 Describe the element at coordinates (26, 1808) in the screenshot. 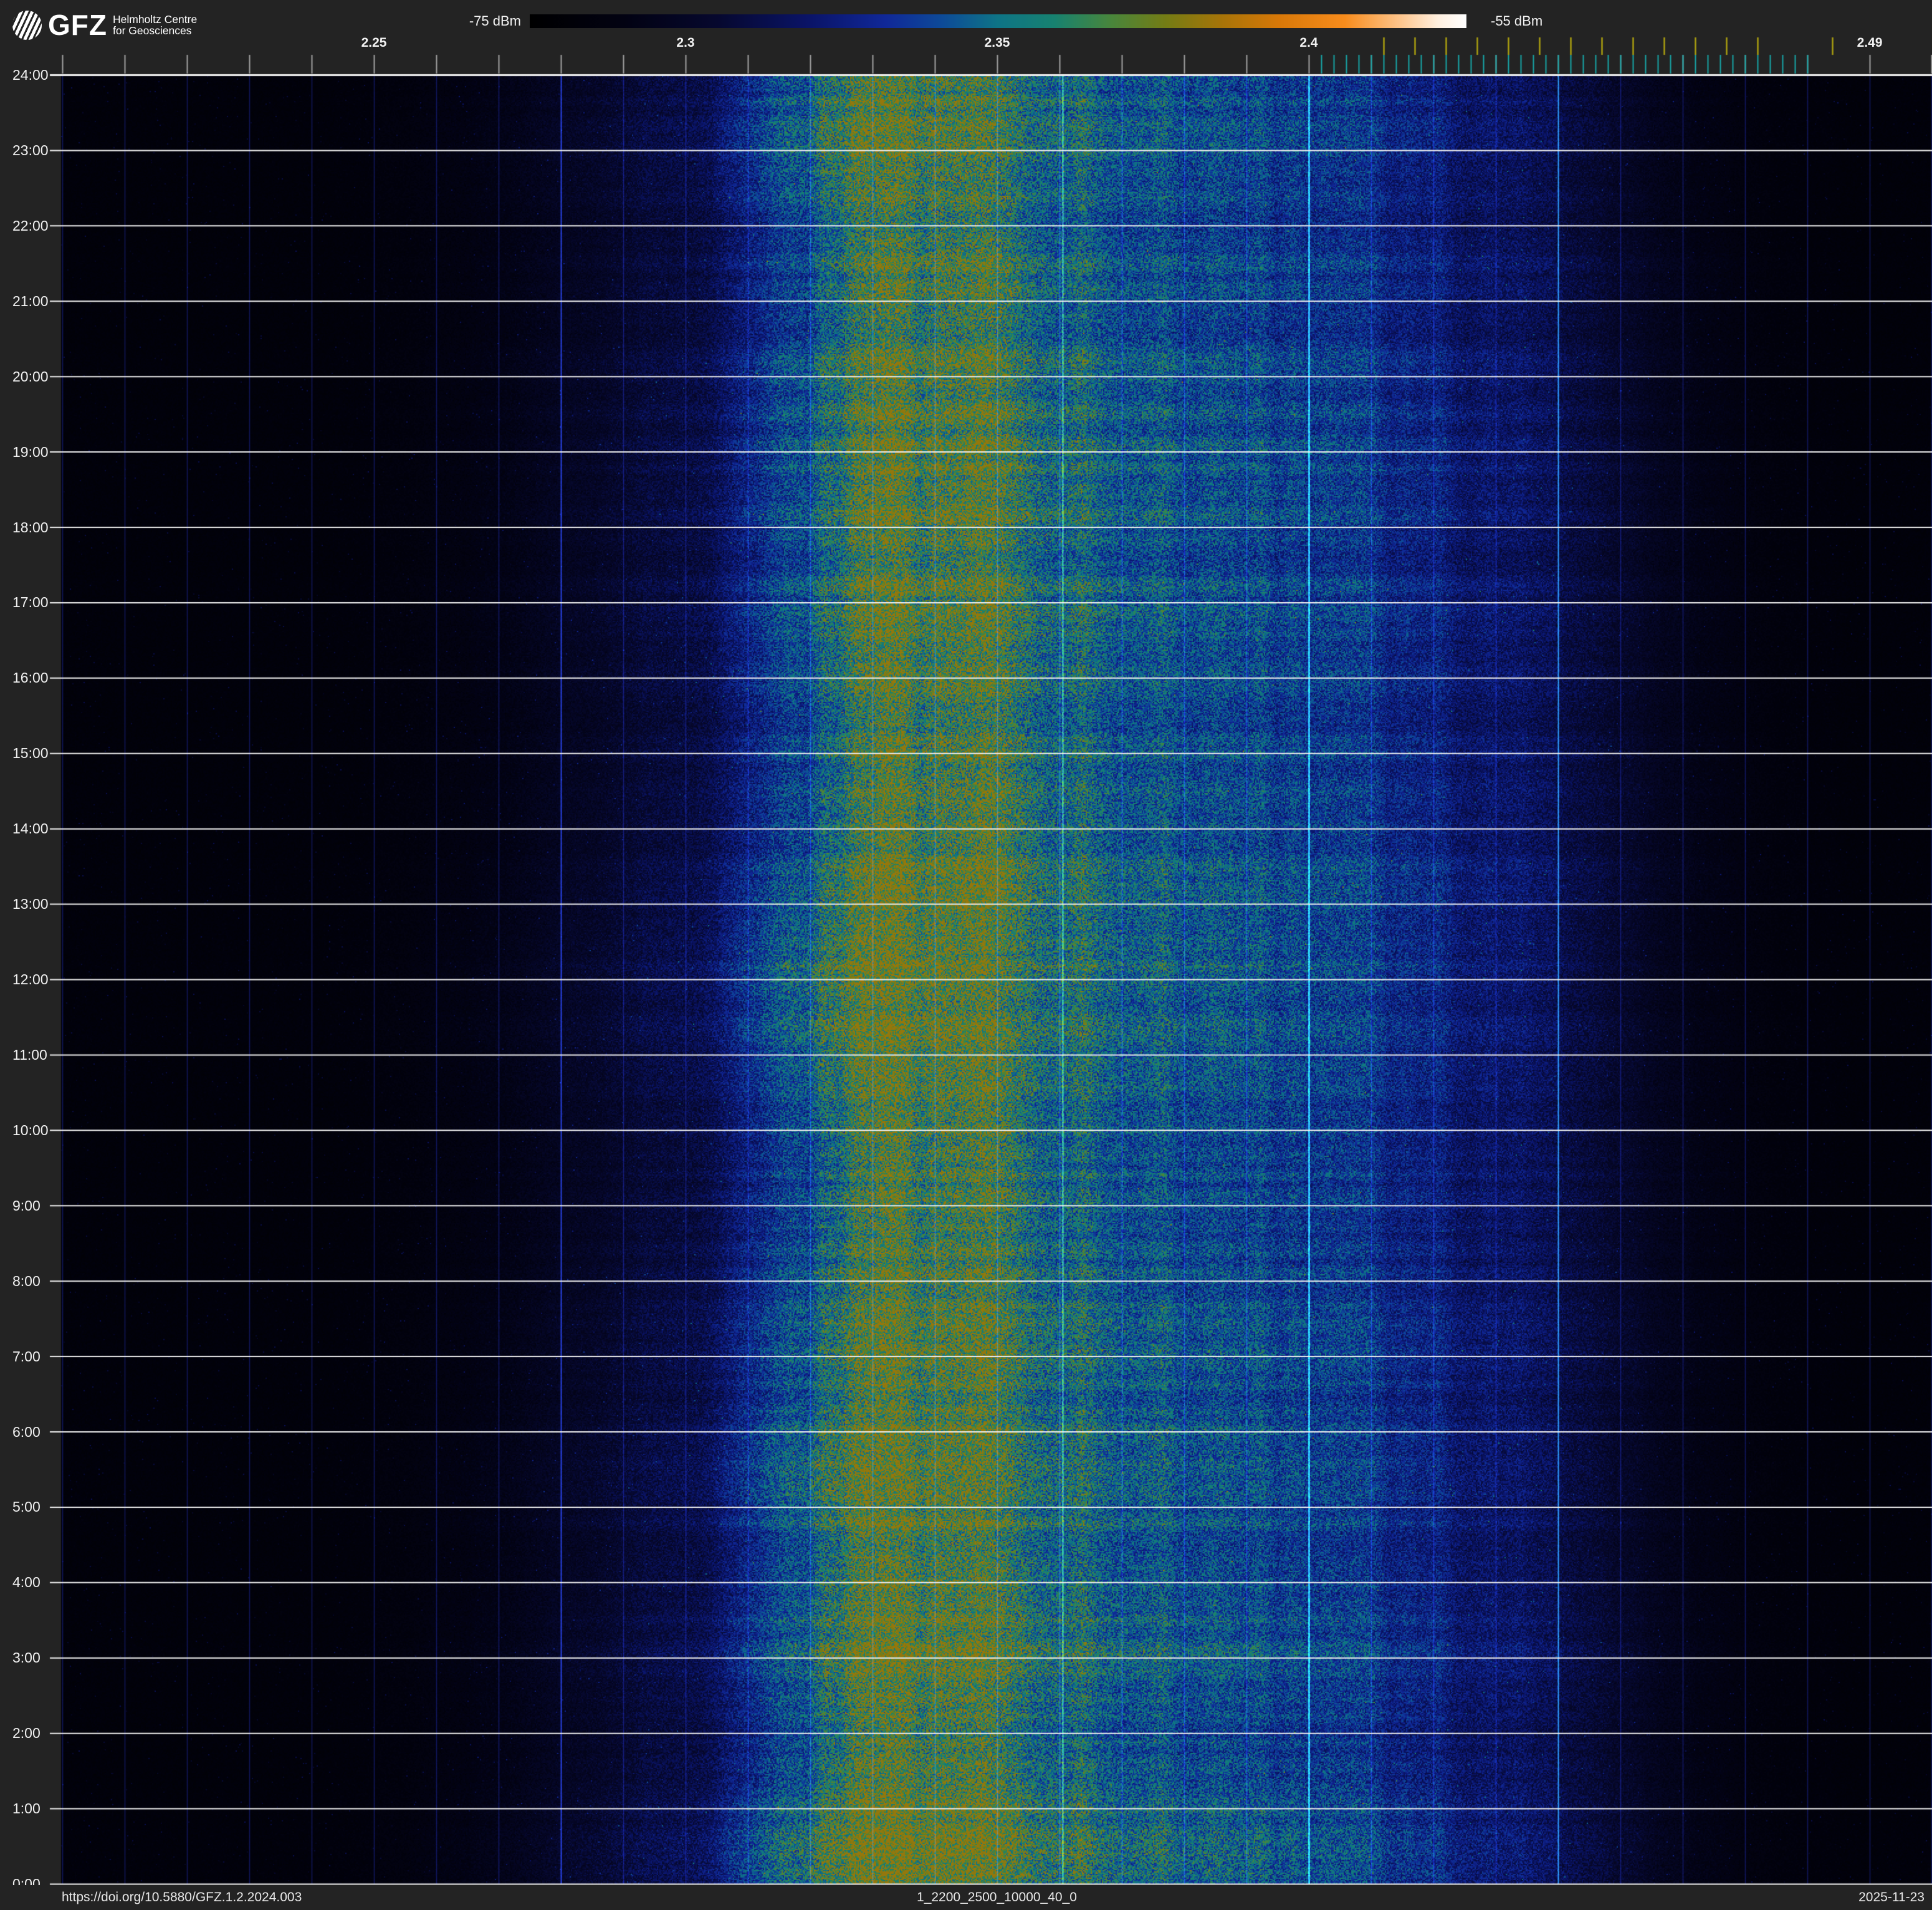

I see `time-axis-label: 1:00` at that location.